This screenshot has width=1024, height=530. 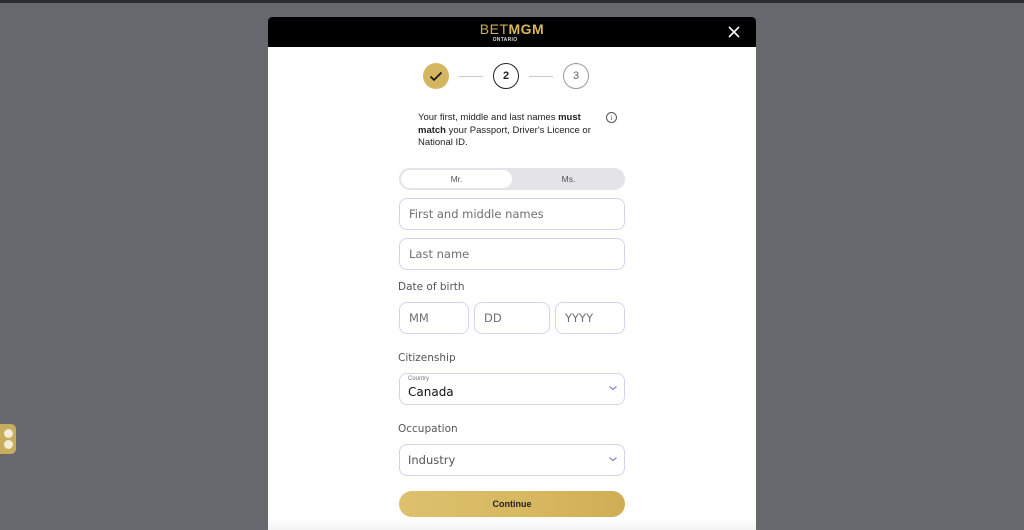 What do you see at coordinates (512, 1) in the screenshot?
I see `browser-top-strip` at bounding box center [512, 1].